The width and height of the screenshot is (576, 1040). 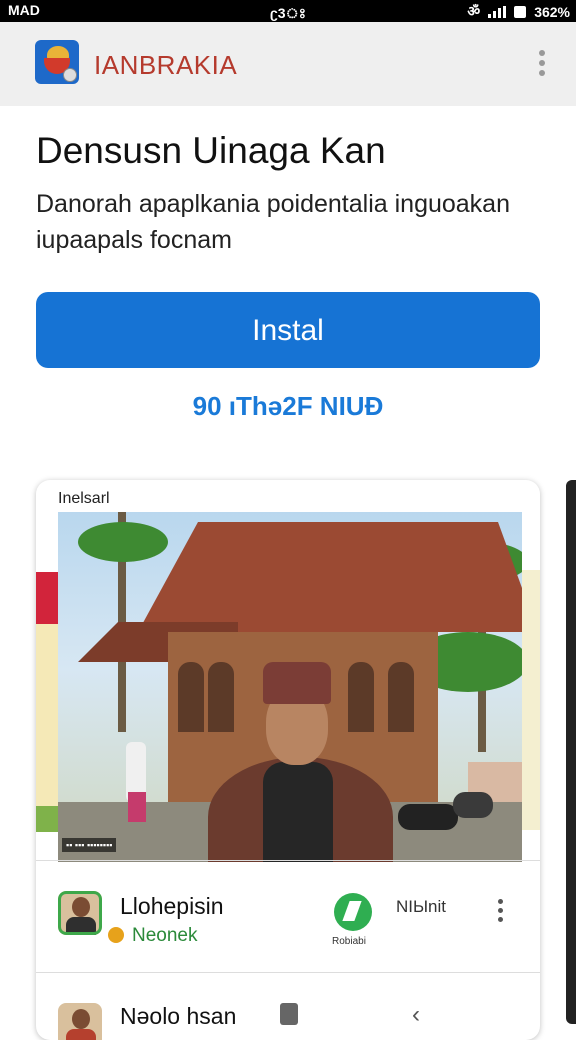 What do you see at coordinates (84, 498) in the screenshot?
I see `card-label: Inelsarl` at bounding box center [84, 498].